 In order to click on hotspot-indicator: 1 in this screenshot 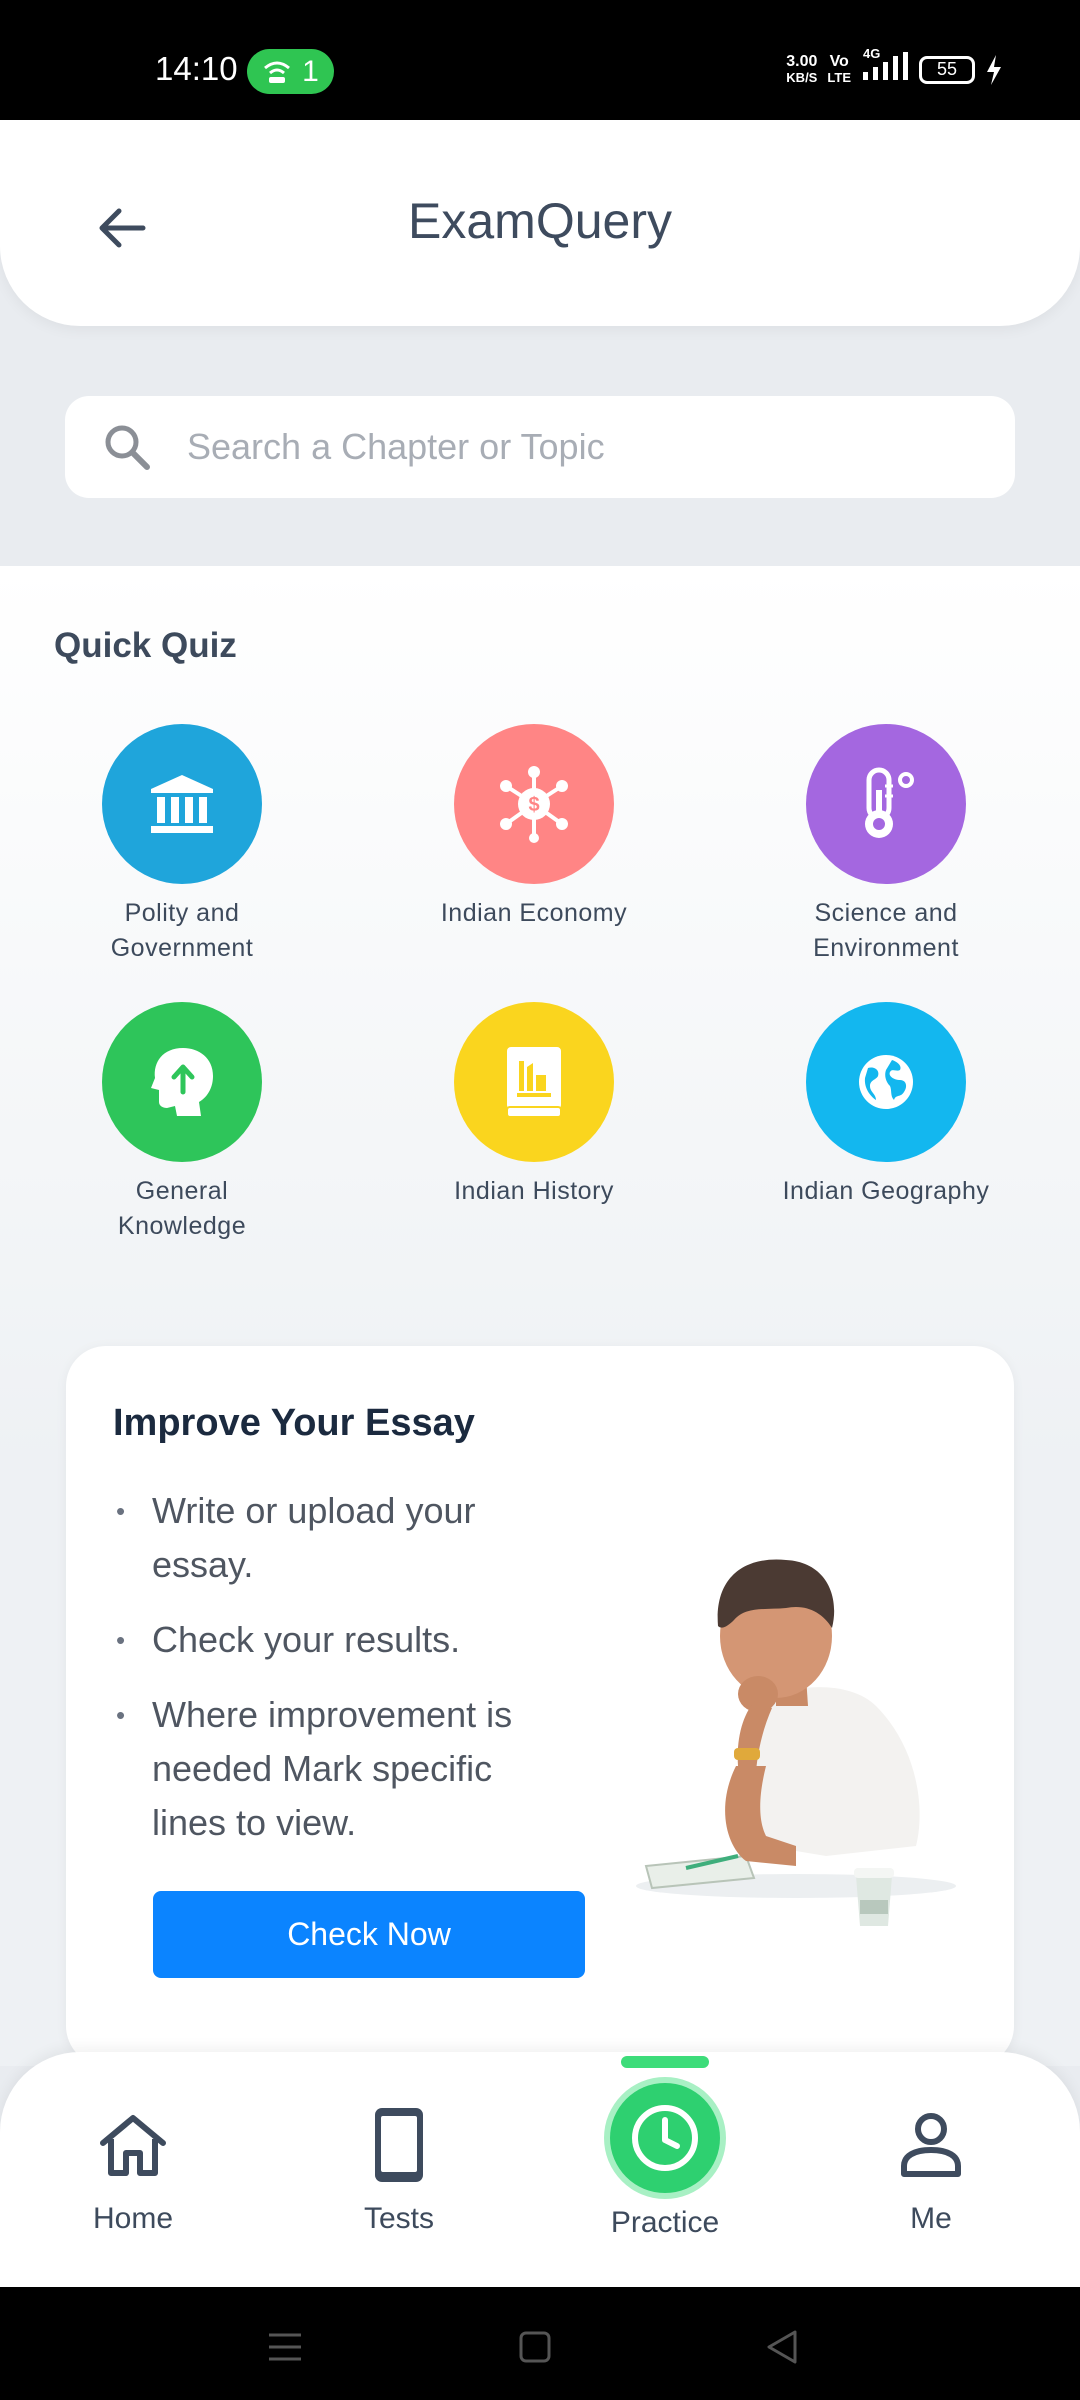, I will do `click(290, 71)`.